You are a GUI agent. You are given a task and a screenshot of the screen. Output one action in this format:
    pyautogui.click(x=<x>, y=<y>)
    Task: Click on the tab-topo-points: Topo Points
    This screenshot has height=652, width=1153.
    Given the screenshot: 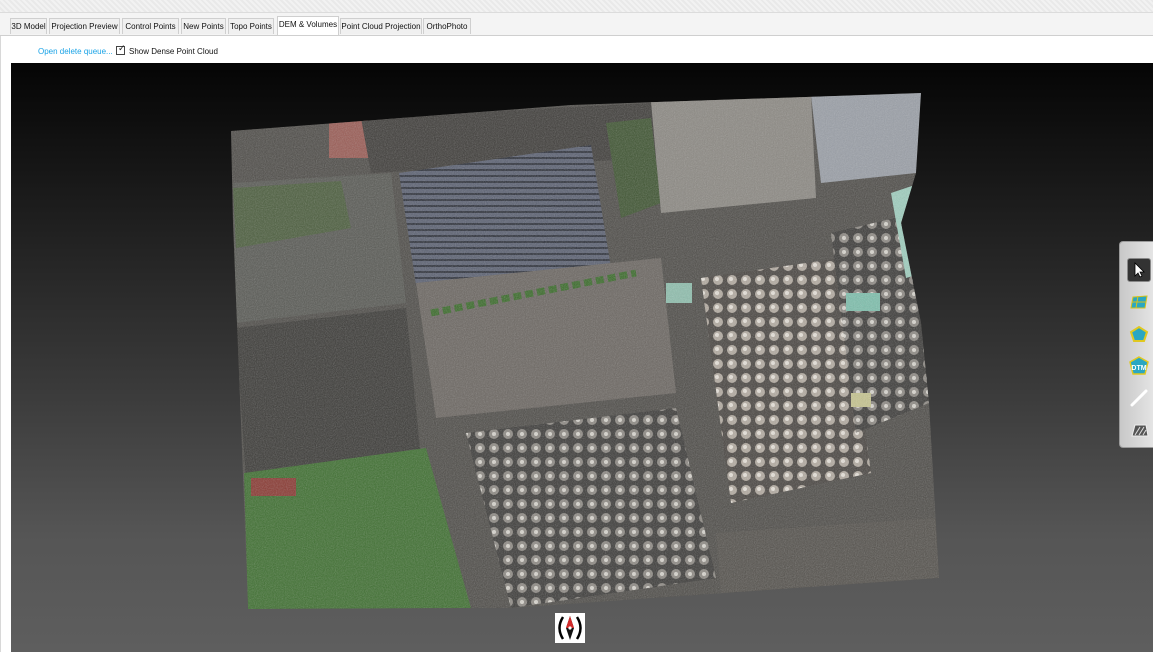 What is the action you would take?
    pyautogui.click(x=251, y=26)
    